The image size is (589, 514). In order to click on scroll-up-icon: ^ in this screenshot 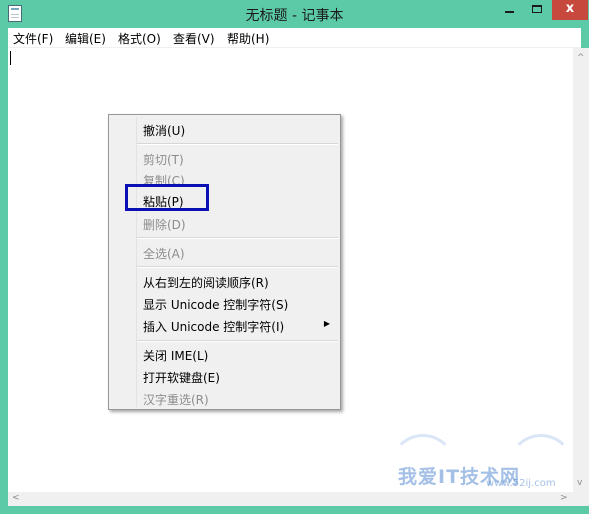, I will do `click(581, 58)`.